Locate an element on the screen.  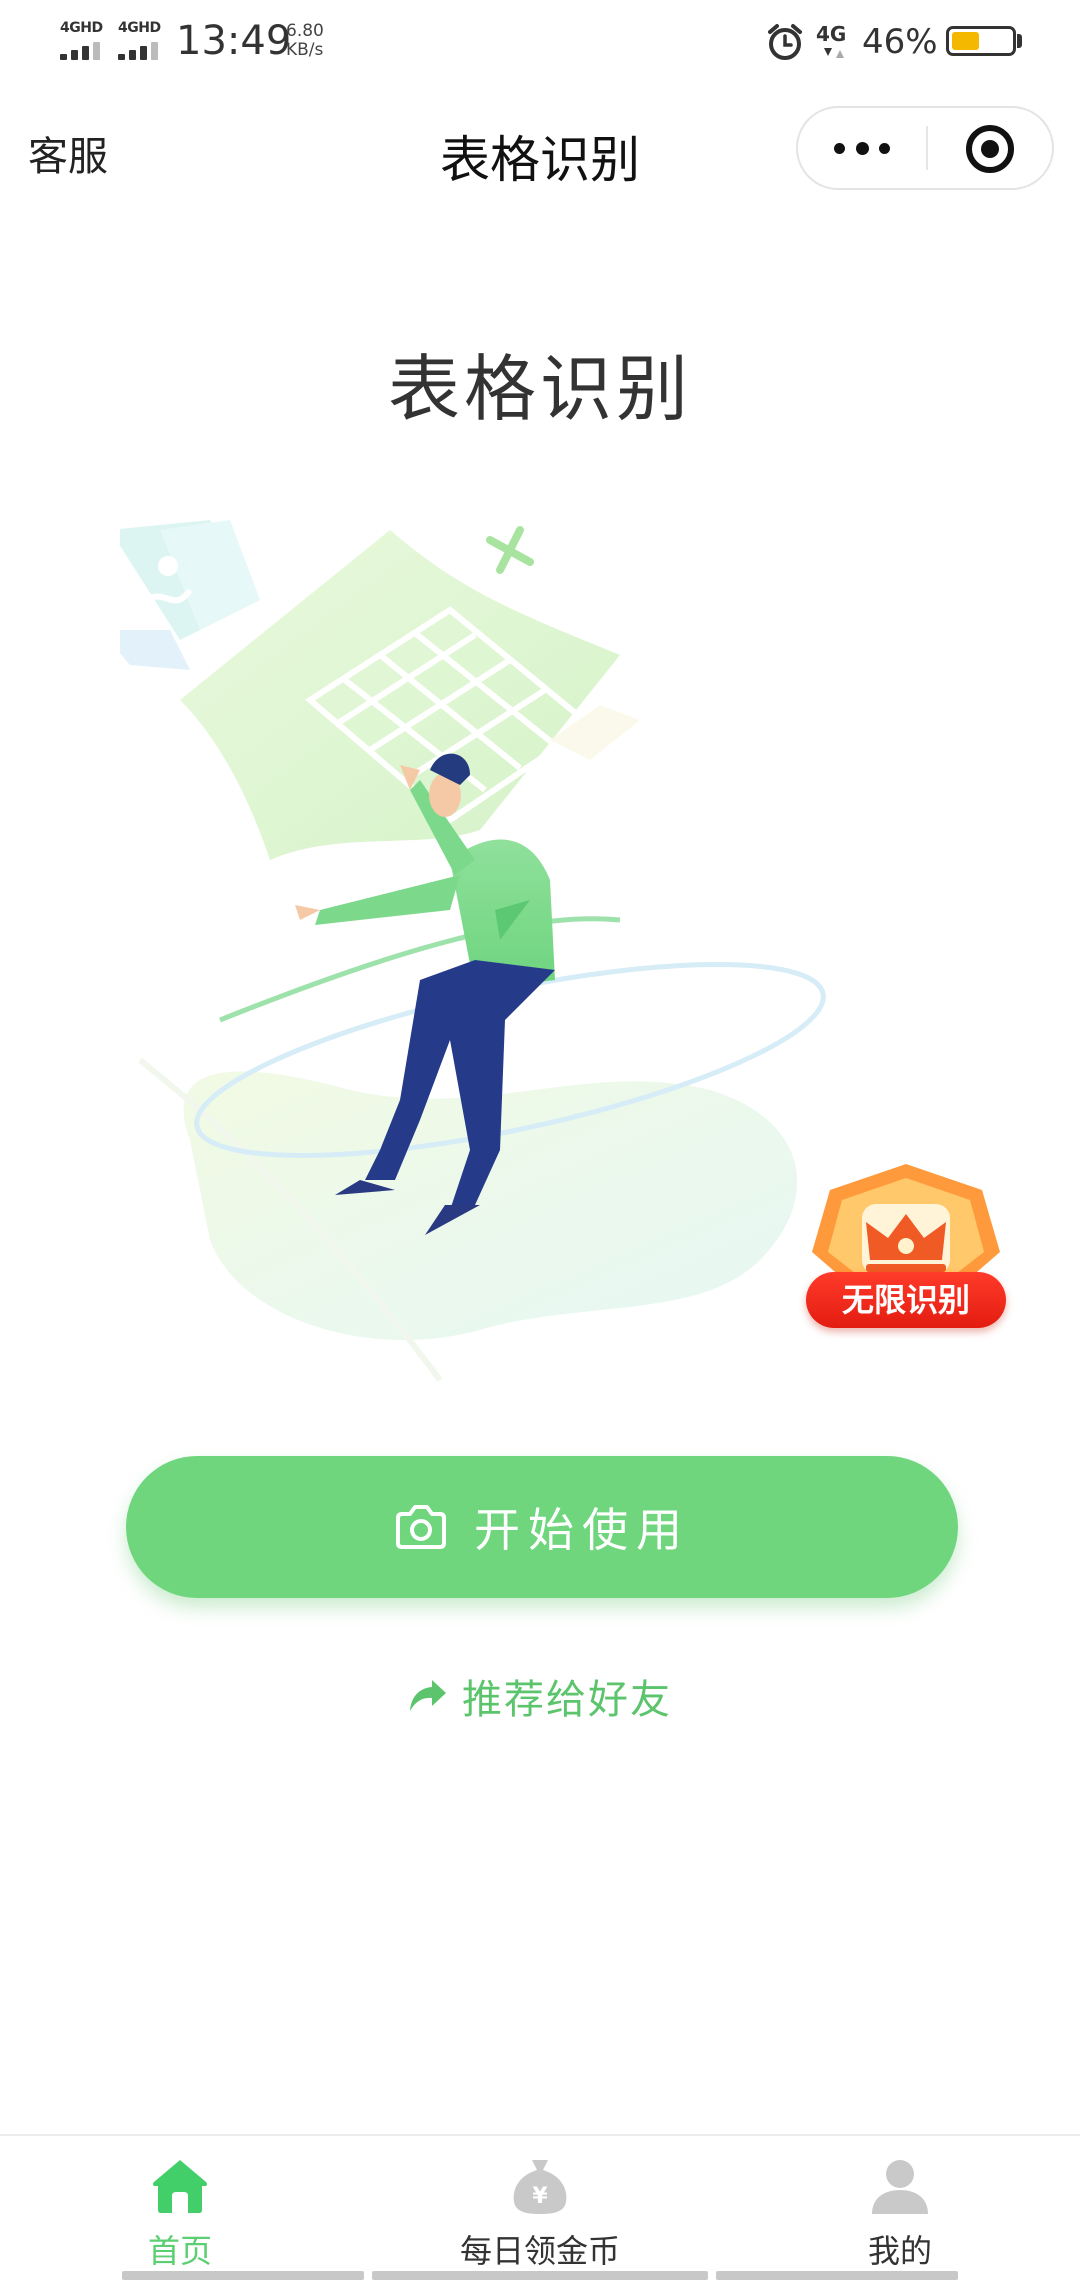
tab-daily-coins: ¥ 每日领金币 is located at coordinates (540, 2209).